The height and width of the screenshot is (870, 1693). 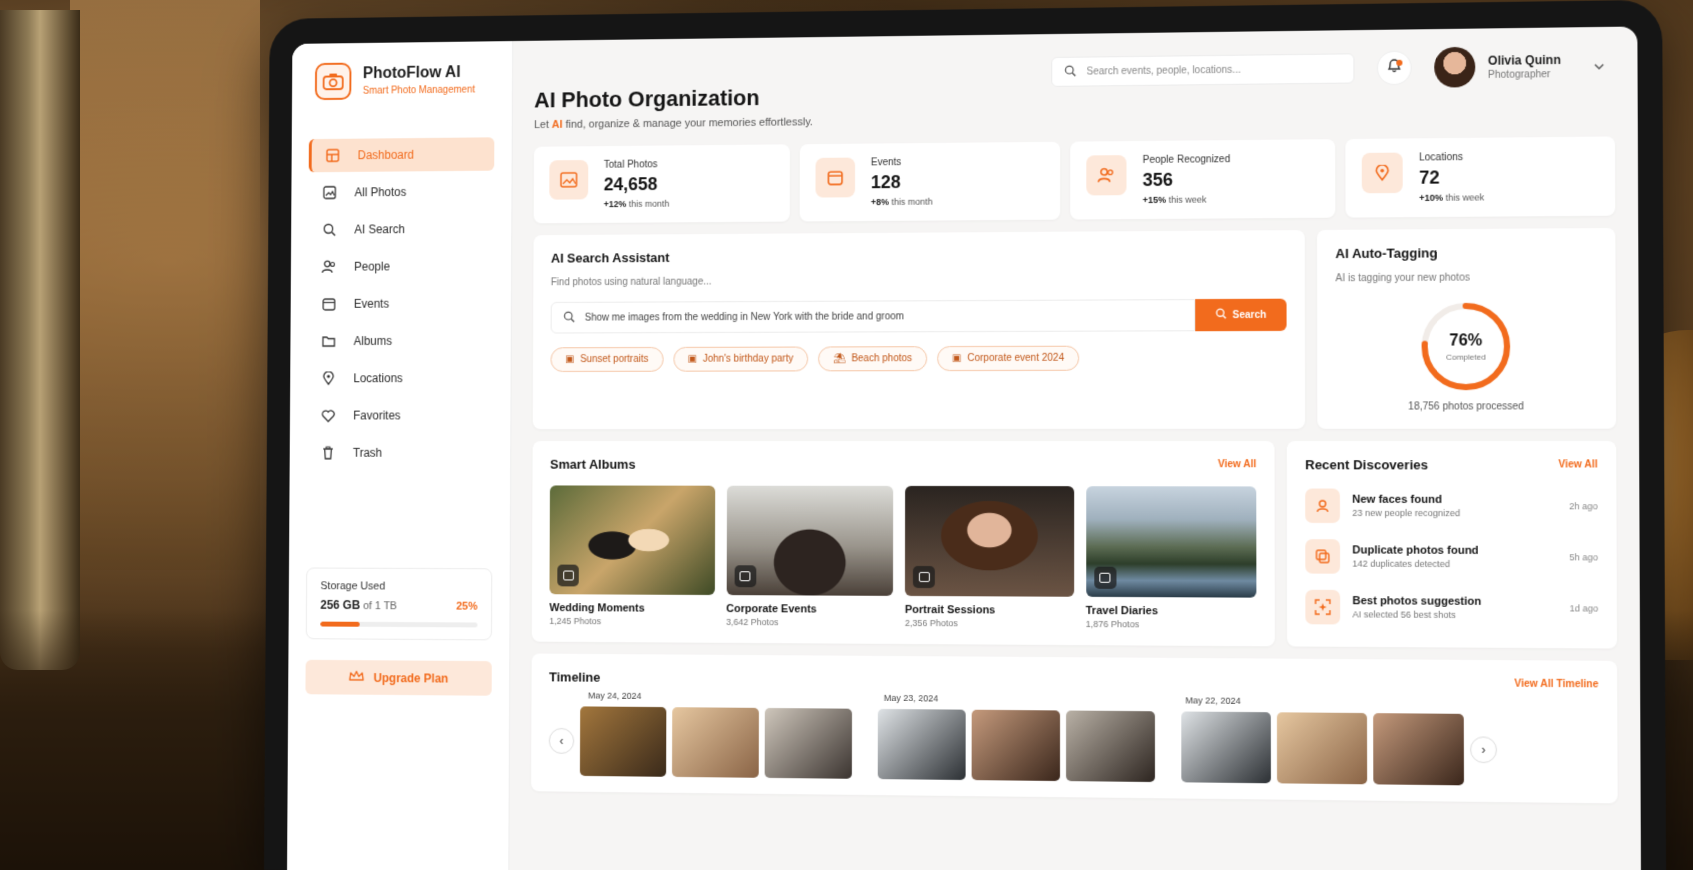 What do you see at coordinates (872, 358) in the screenshot?
I see `chip-beach-photos: ⛱ Beach photos` at bounding box center [872, 358].